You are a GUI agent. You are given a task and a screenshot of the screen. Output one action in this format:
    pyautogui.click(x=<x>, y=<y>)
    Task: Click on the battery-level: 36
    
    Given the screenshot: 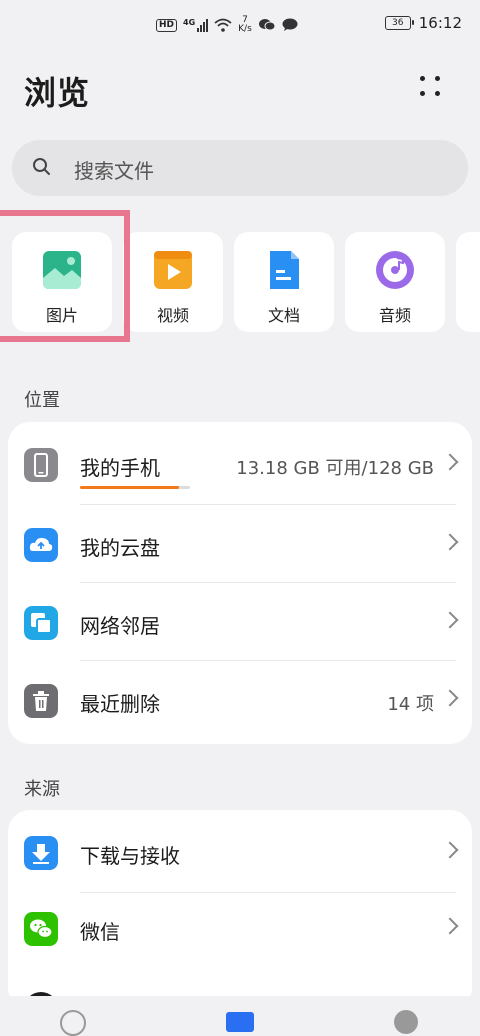 What is the action you would take?
    pyautogui.click(x=398, y=23)
    